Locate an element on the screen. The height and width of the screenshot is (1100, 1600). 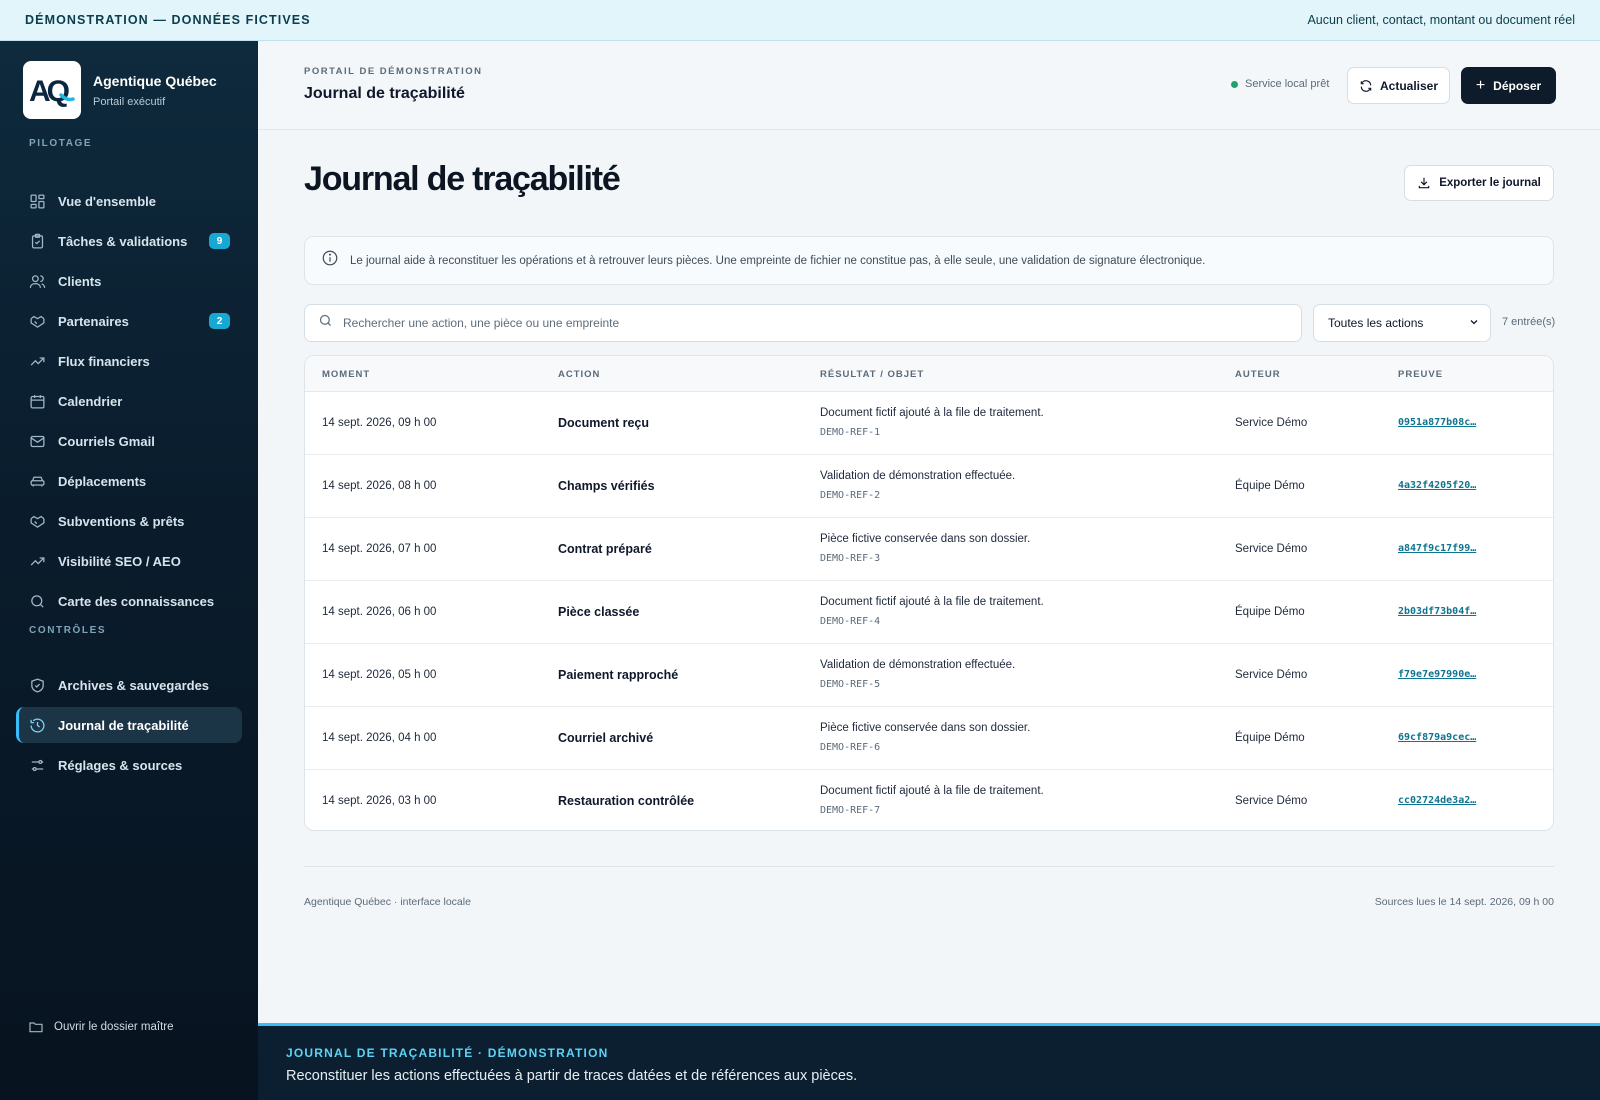
cell-moment: 14 sept. 2026, 04 h 00 is located at coordinates (379, 738).